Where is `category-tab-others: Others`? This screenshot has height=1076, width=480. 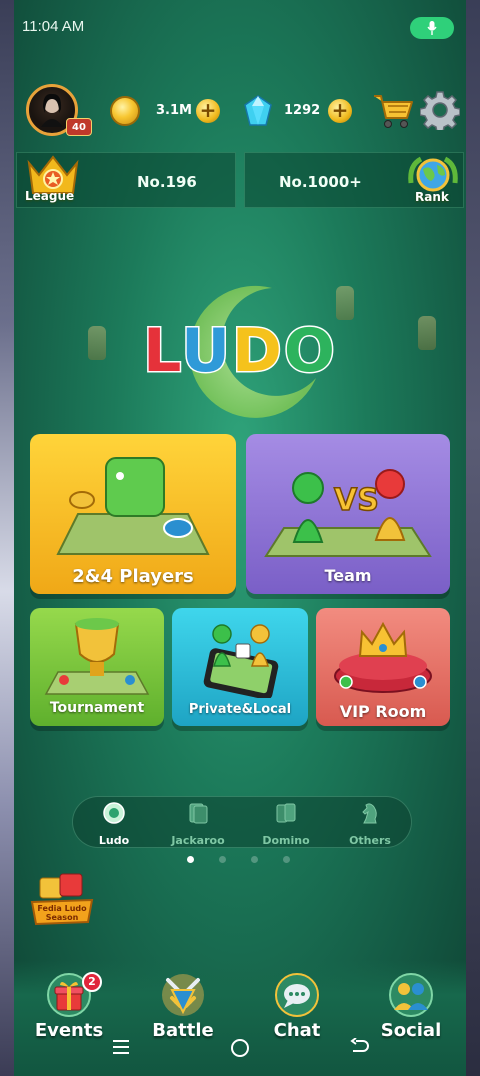
category-tab-others: Others is located at coordinates (370, 824).